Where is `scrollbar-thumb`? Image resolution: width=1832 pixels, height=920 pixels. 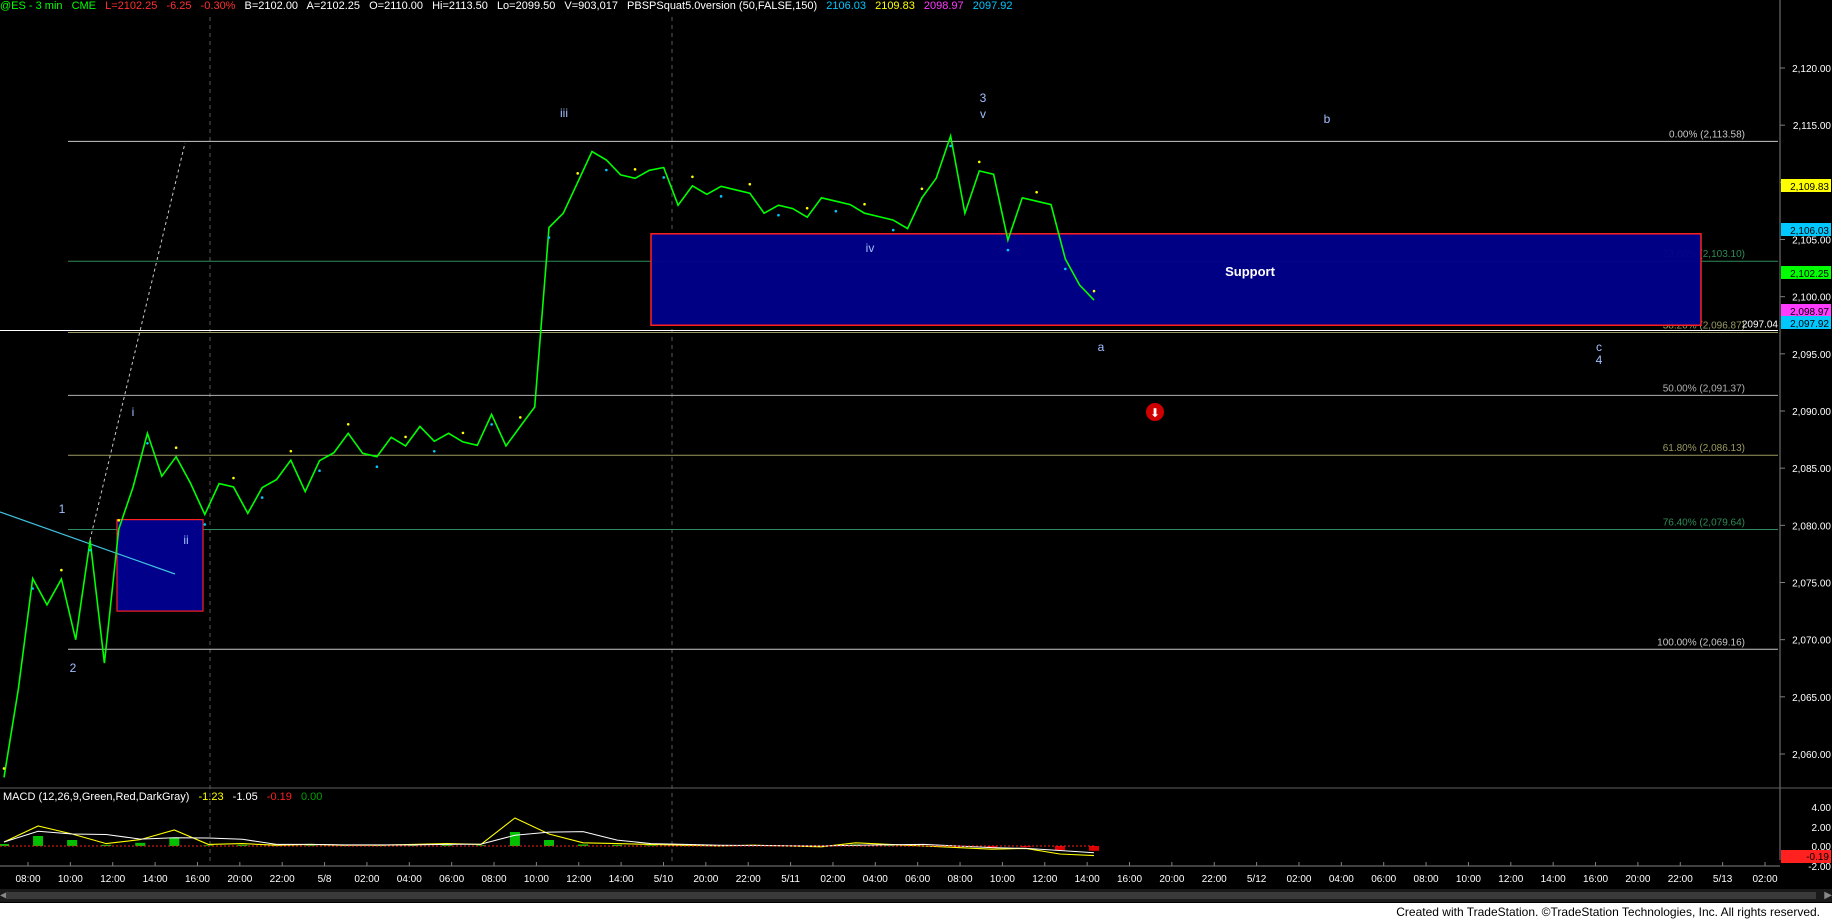 scrollbar-thumb is located at coordinates (911, 895).